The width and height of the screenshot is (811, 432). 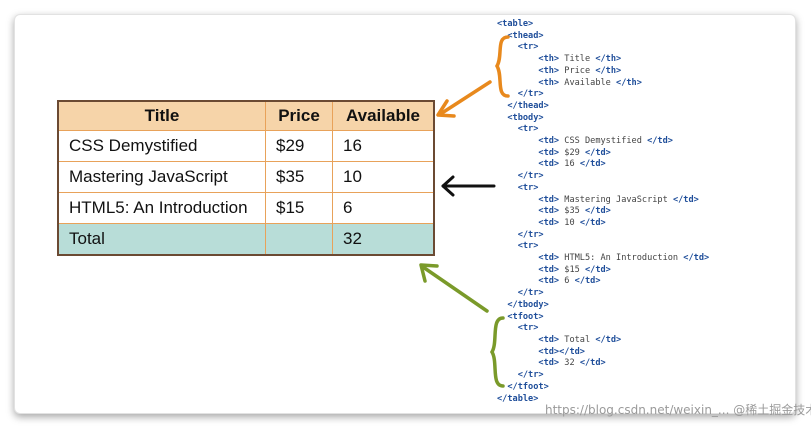 I want to click on tfoot-arrow-line, so click(x=455, y=289).